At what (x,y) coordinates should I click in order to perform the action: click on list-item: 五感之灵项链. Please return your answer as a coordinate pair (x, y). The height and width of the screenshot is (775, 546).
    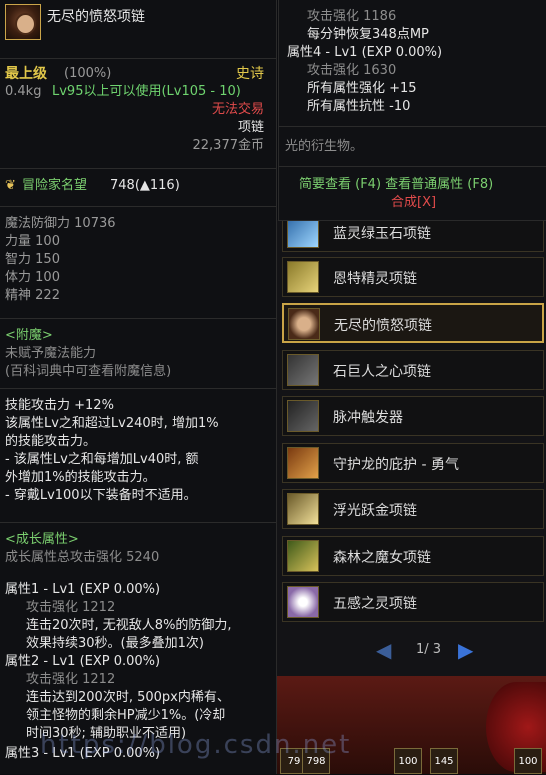
    Looking at the image, I should click on (413, 602).